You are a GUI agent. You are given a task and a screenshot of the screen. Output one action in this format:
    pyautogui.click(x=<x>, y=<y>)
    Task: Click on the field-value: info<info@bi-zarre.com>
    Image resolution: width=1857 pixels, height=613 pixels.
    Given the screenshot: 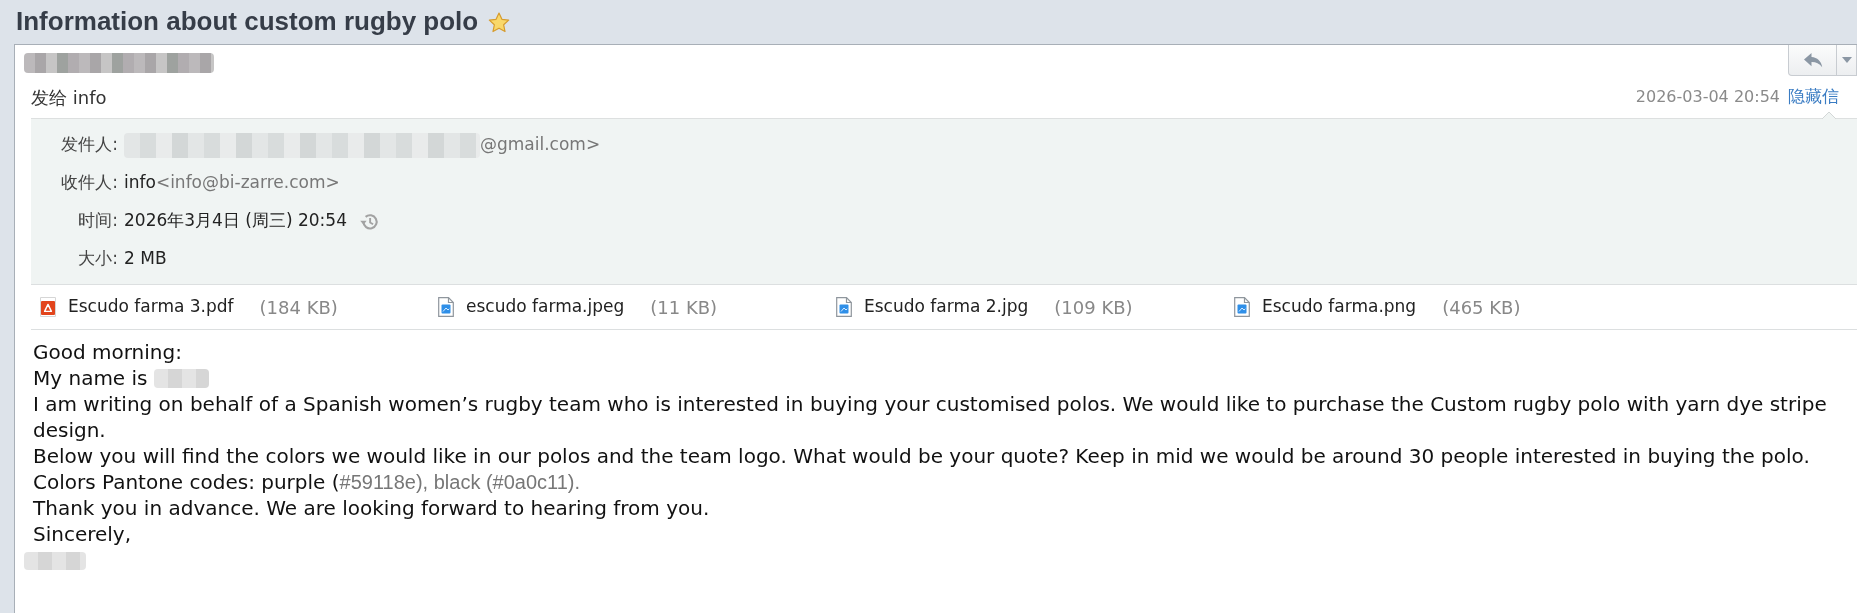 What is the action you would take?
    pyautogui.click(x=232, y=183)
    